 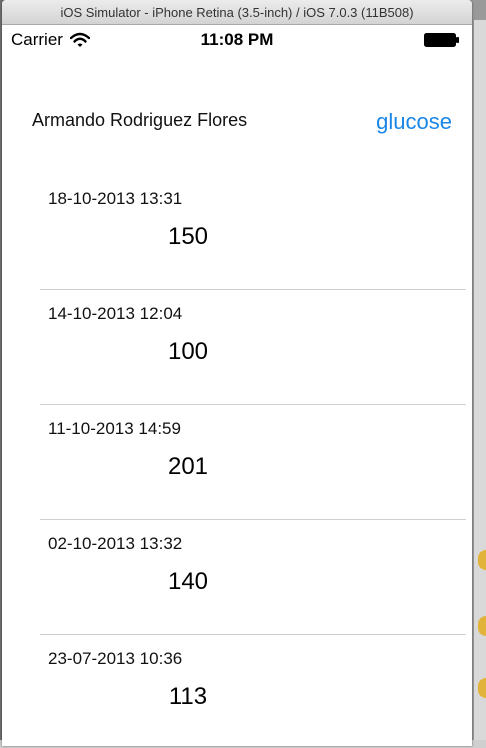 What do you see at coordinates (441, 40) in the screenshot?
I see `battery-icon` at bounding box center [441, 40].